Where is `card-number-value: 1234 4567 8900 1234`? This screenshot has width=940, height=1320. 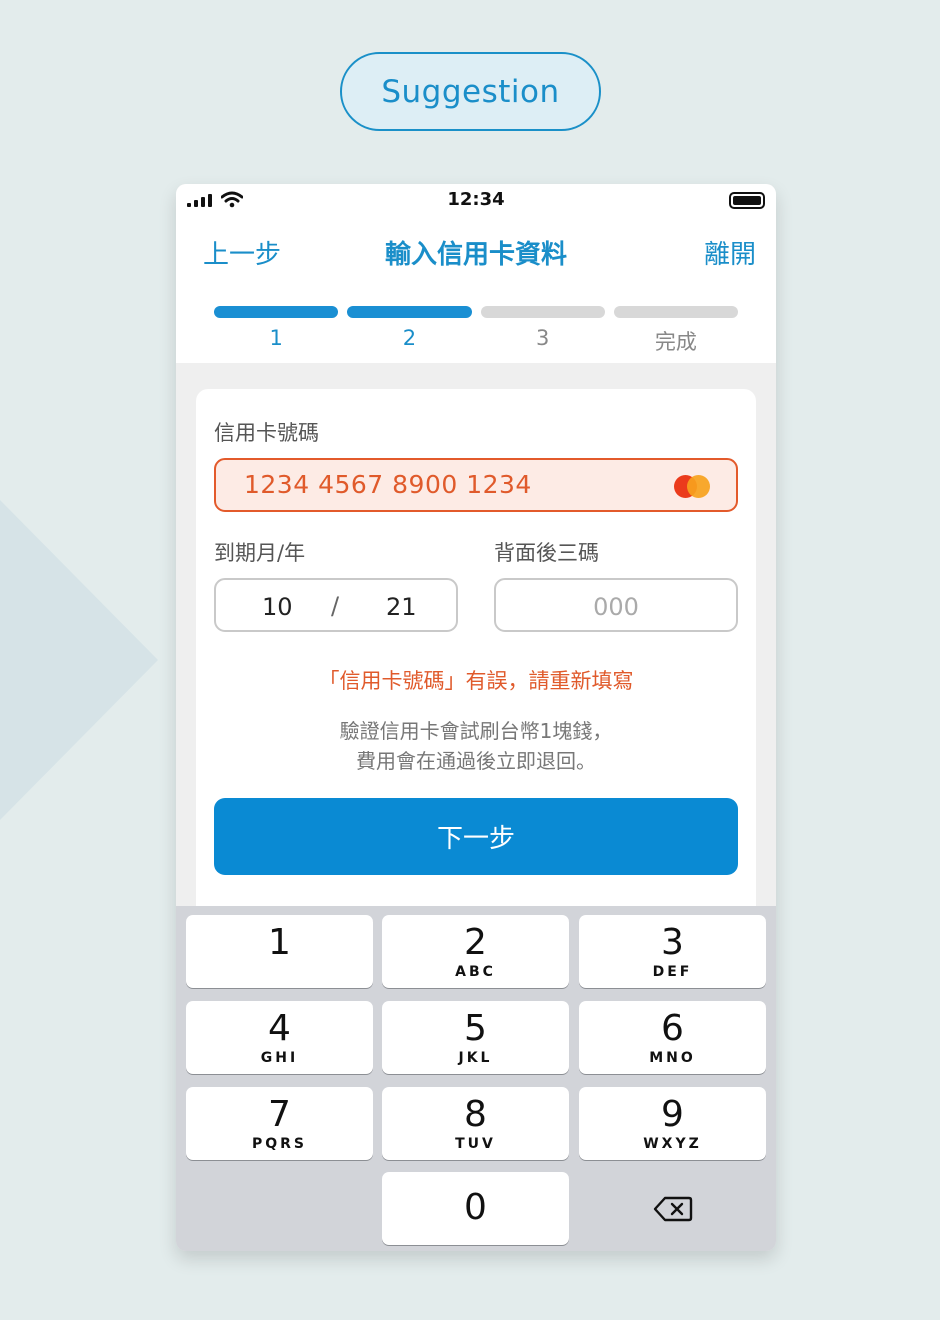
card-number-value: 1234 4567 8900 1234 is located at coordinates (388, 484).